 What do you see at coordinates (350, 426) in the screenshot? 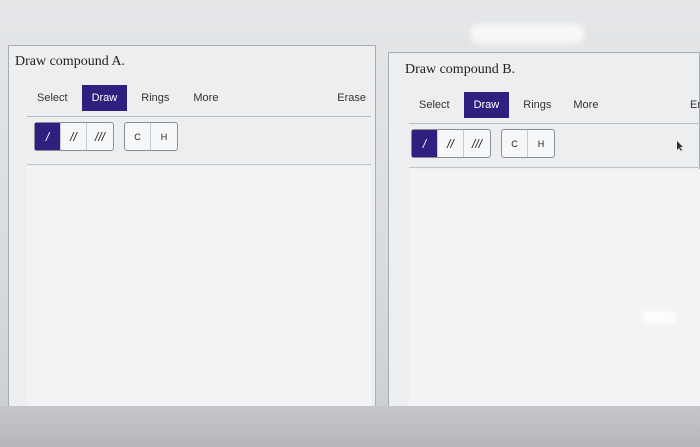
I see `screen-bezel` at bounding box center [350, 426].